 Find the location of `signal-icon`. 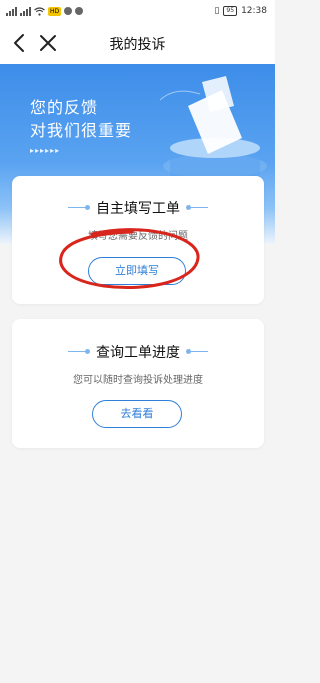

signal-icon is located at coordinates (11, 11).